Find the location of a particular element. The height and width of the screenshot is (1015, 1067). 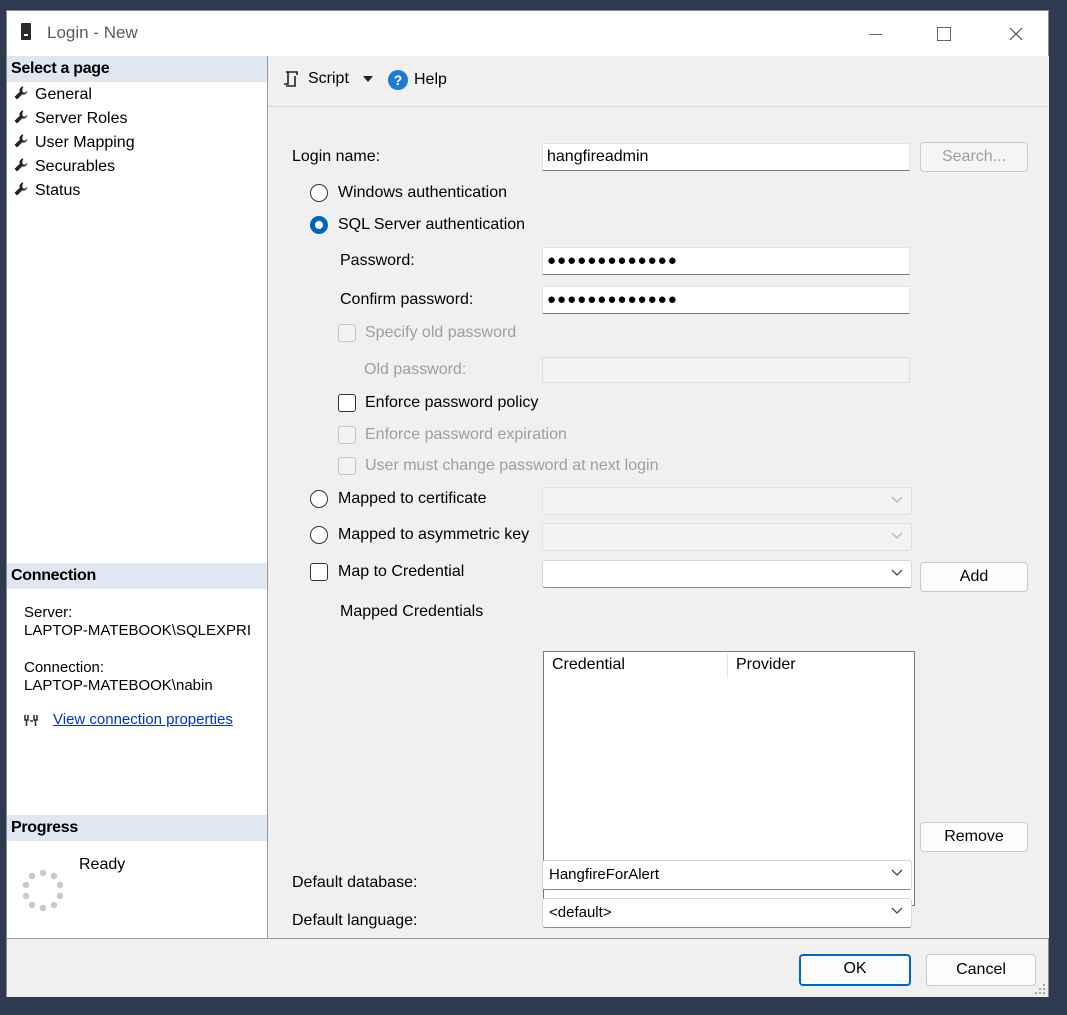

must-change-checkbox is located at coordinates (347, 466).